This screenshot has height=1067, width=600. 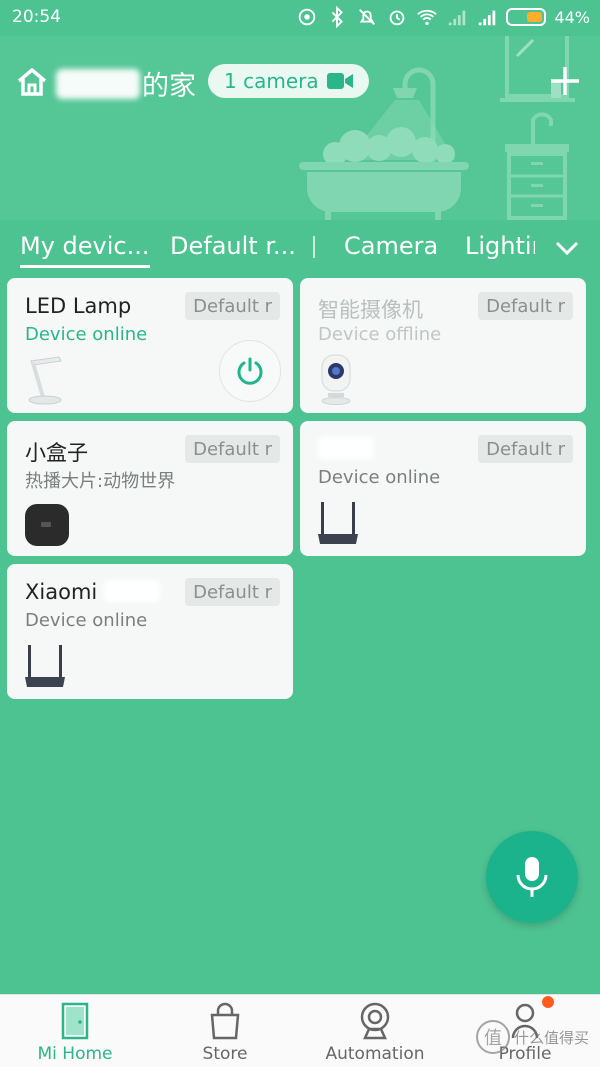 What do you see at coordinates (443, 488) in the screenshot?
I see `device-card-router: Device online Default r` at bounding box center [443, 488].